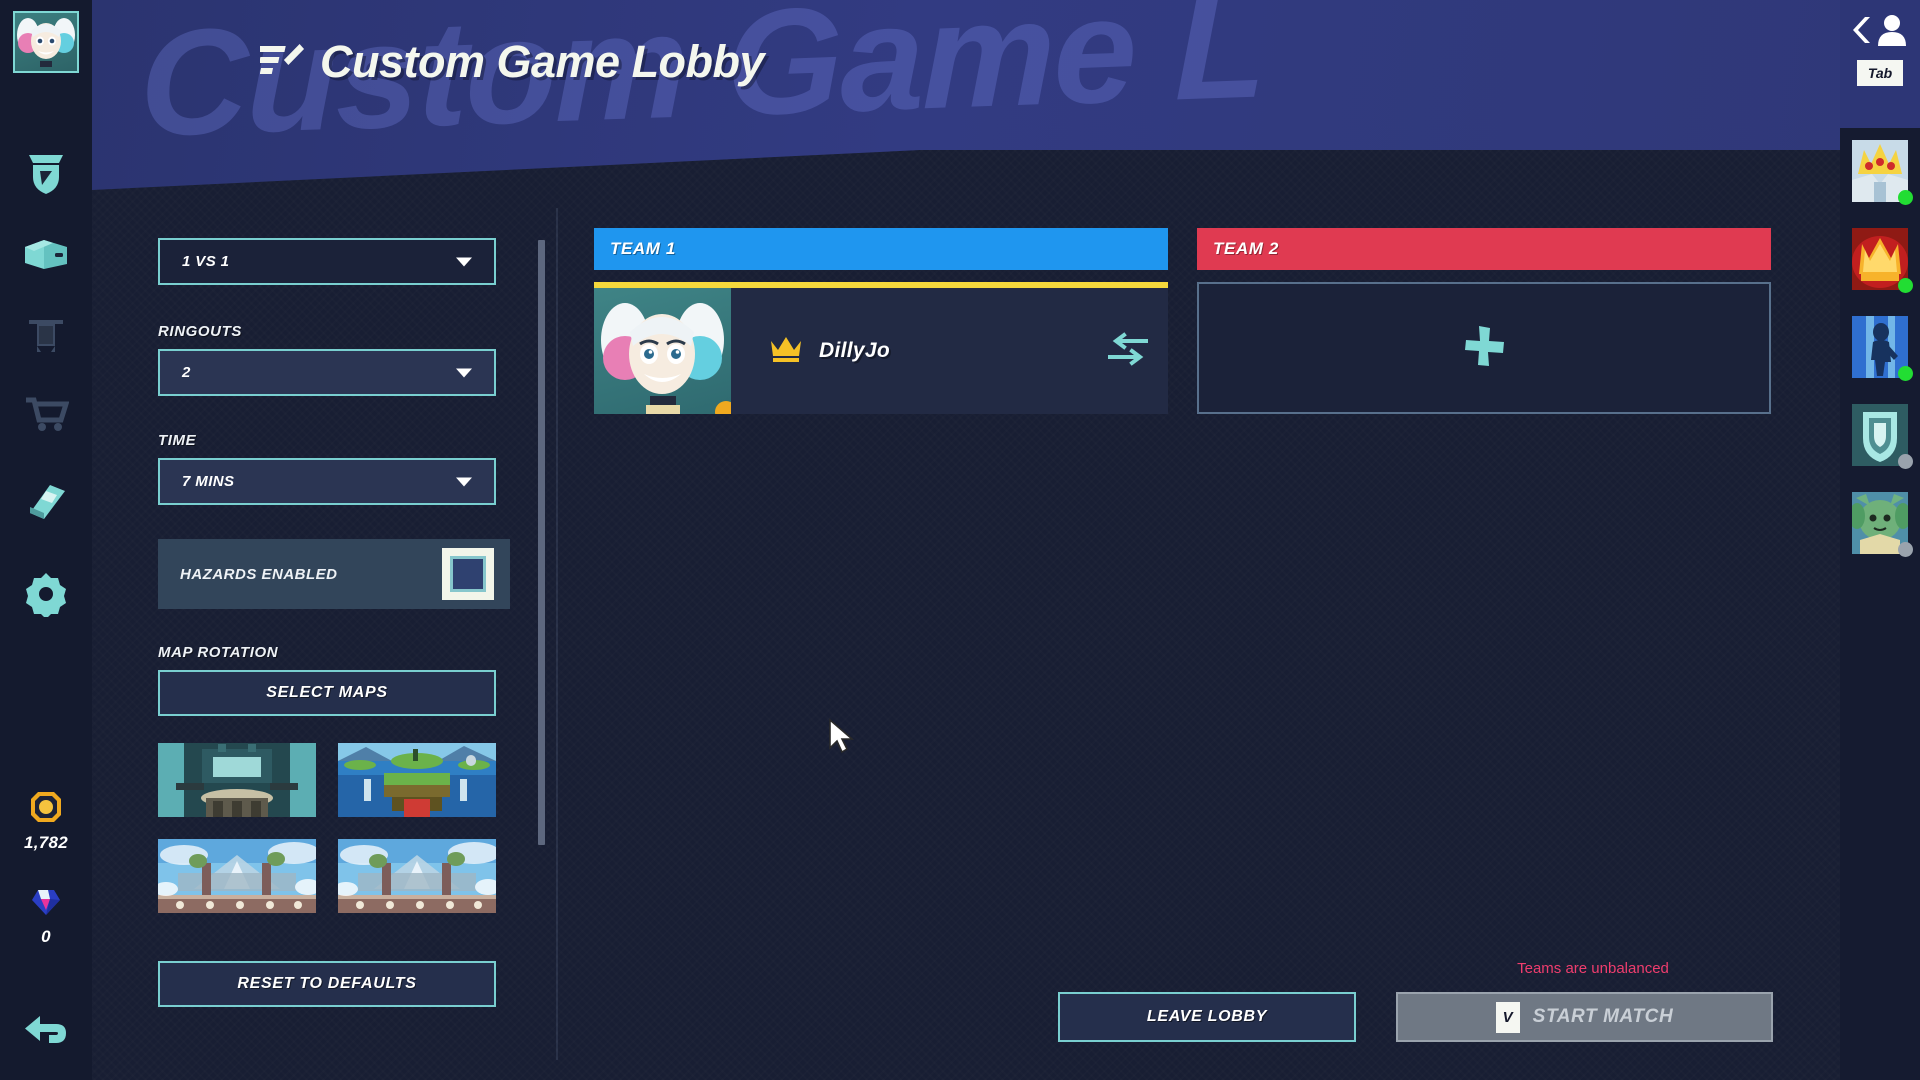  I want to click on teams-unbalanced-warning: Teams are unbalanced, so click(1593, 968).